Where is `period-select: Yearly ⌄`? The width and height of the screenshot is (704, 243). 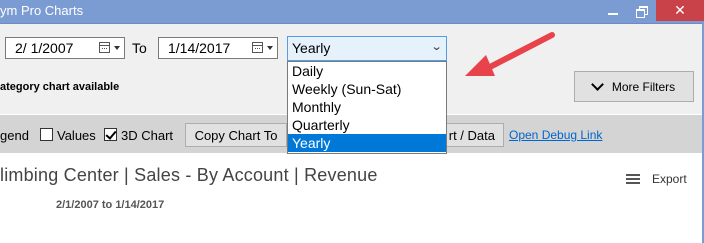 period-select: Yearly ⌄ is located at coordinates (367, 48).